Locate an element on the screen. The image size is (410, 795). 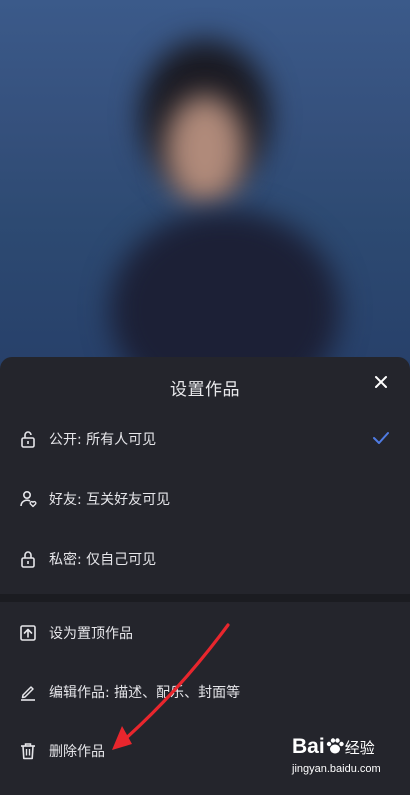
pin-top-icon is located at coordinates (28, 633).